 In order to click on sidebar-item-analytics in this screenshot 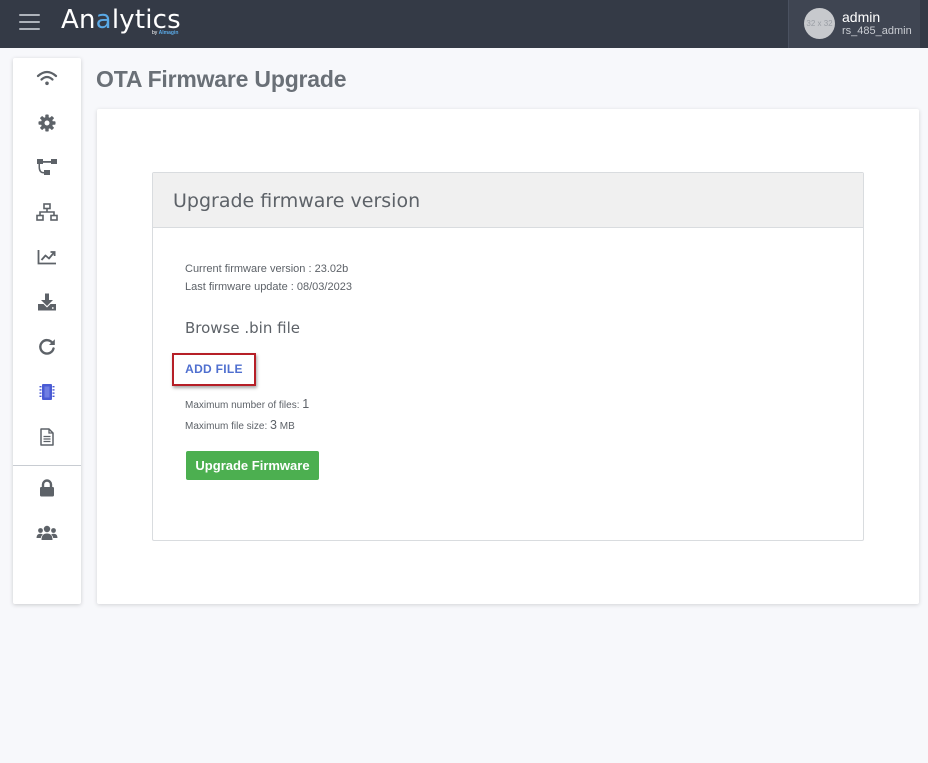, I will do `click(47, 257)`.